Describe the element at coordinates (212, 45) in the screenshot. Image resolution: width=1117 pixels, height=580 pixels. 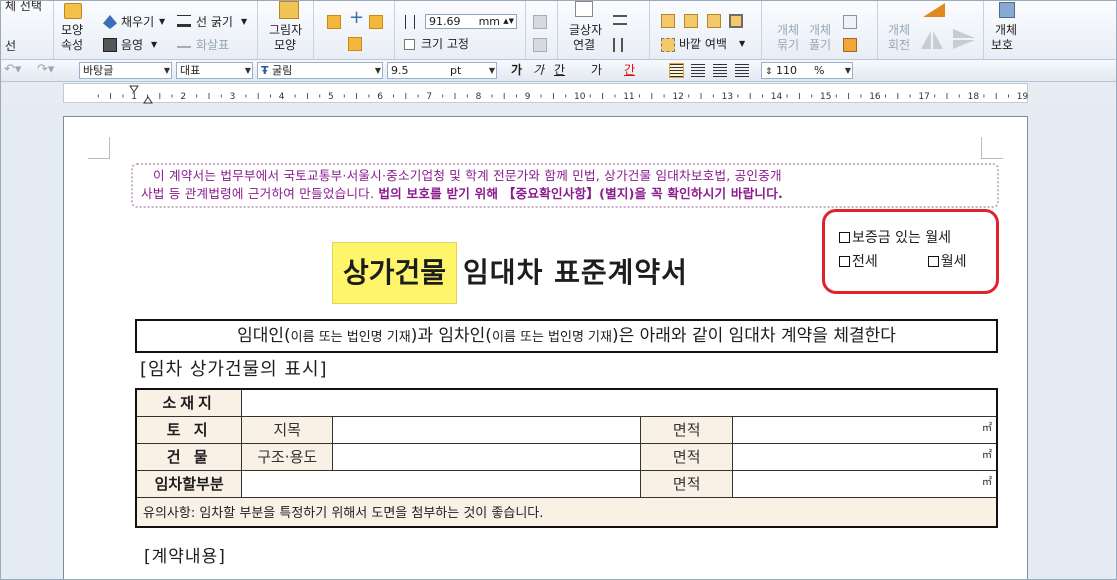
I see `arrow-button: 화살표` at that location.